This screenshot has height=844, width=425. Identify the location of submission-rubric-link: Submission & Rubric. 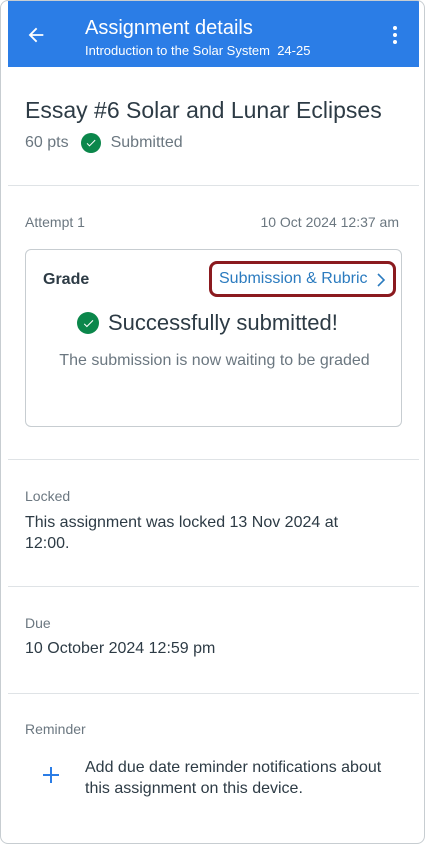
(302, 279).